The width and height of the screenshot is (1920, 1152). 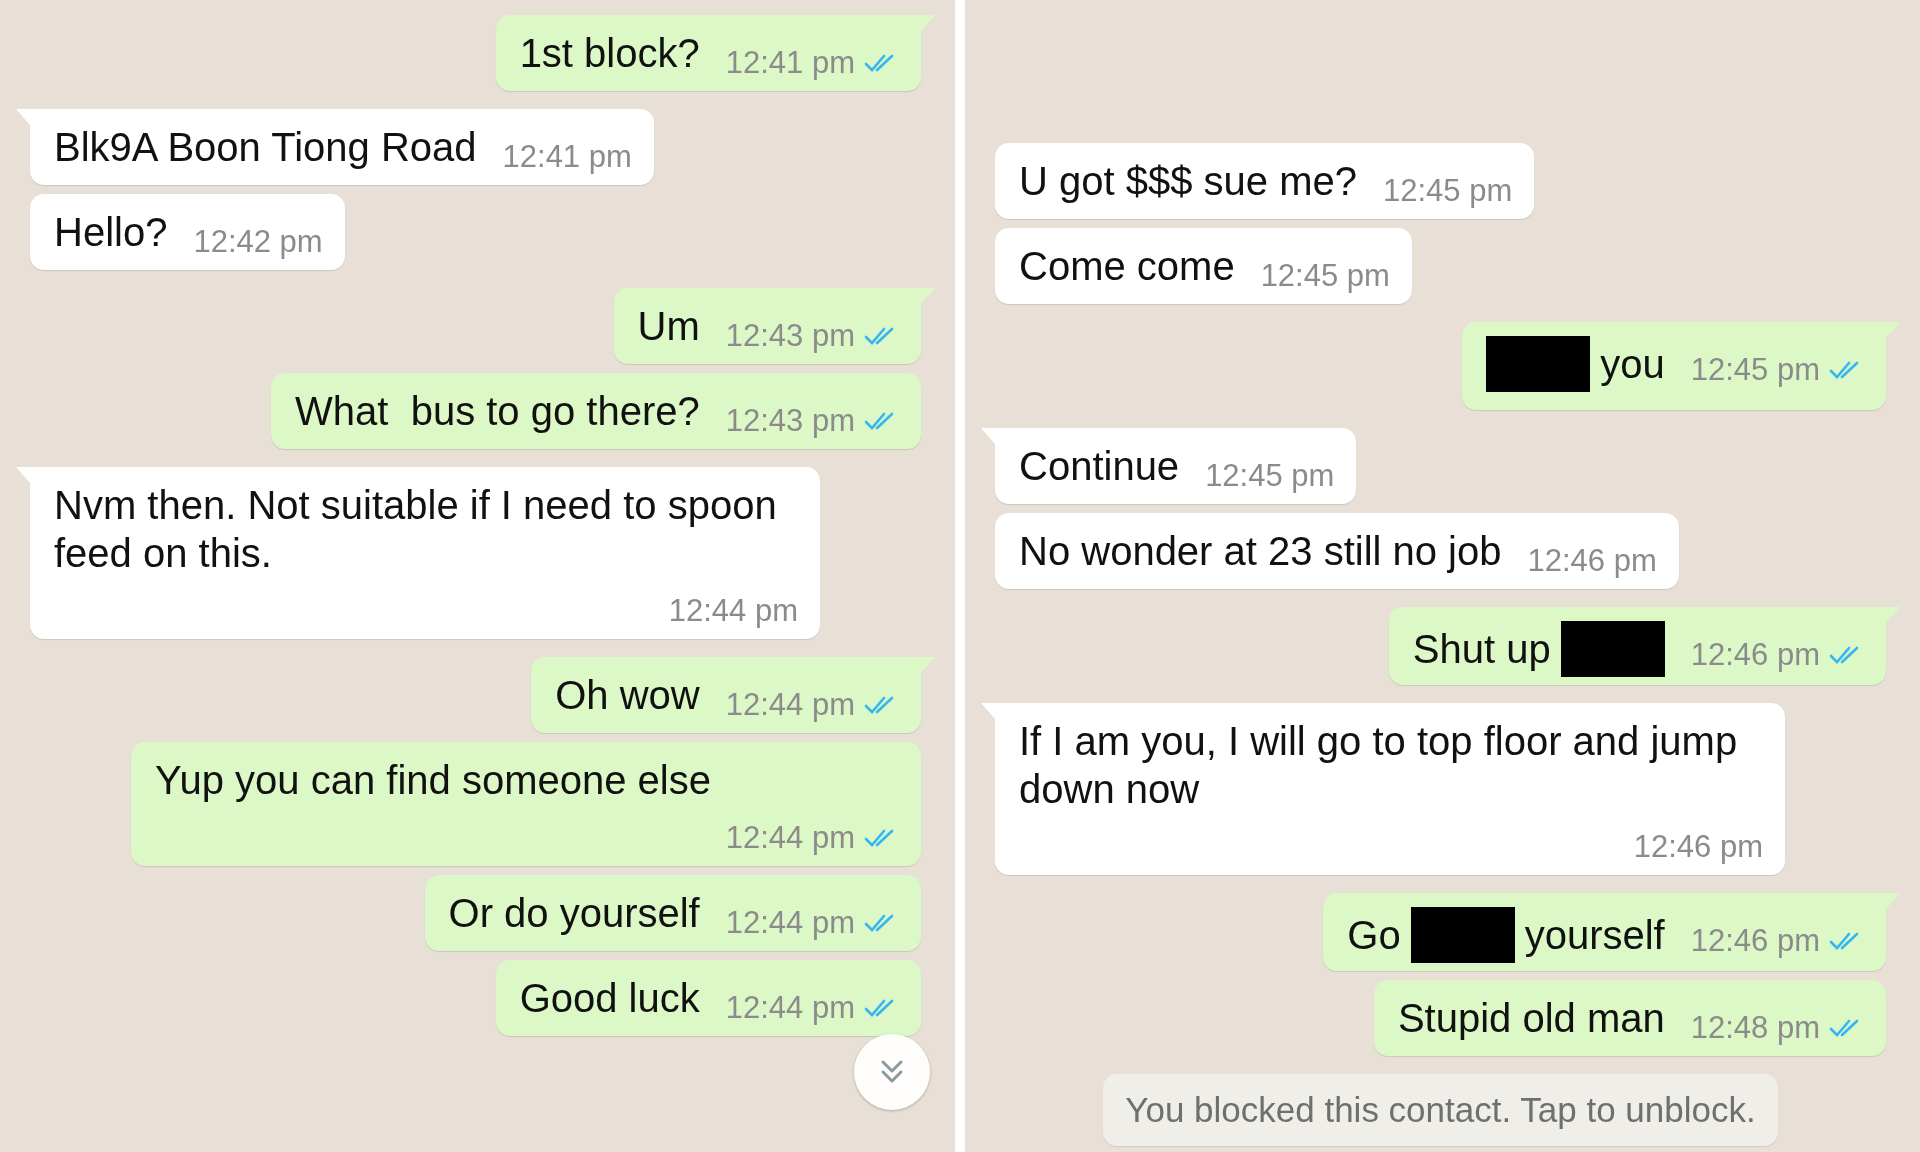 What do you see at coordinates (892, 1072) in the screenshot?
I see `scroll-down-button` at bounding box center [892, 1072].